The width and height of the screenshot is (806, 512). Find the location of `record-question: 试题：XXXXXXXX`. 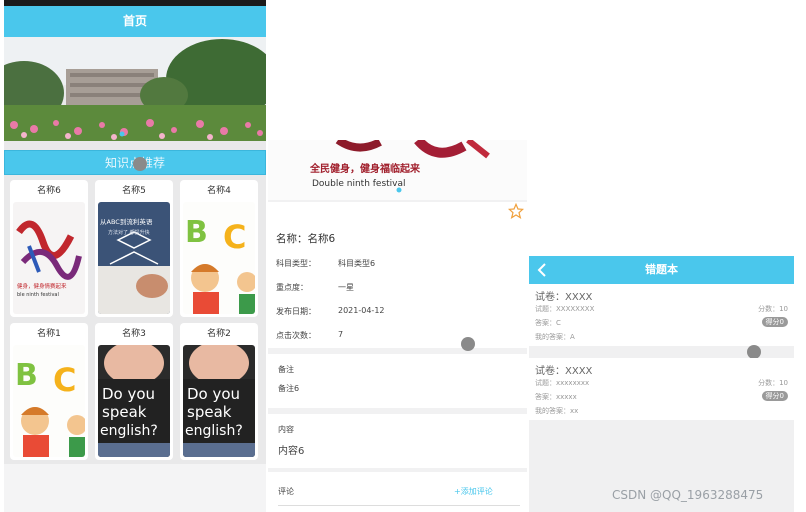

record-question: 试题：XXXXXXXX is located at coordinates (565, 309).